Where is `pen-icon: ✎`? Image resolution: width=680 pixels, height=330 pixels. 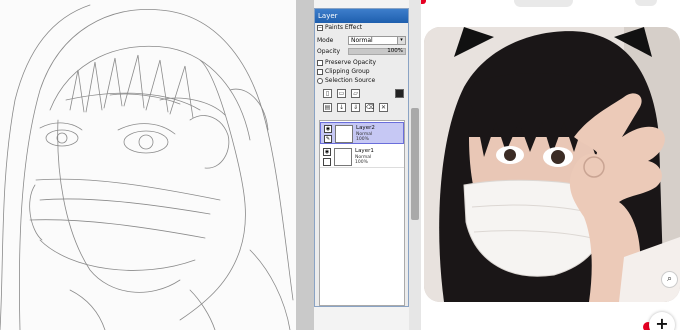 pen-icon: ✎ is located at coordinates (328, 139).